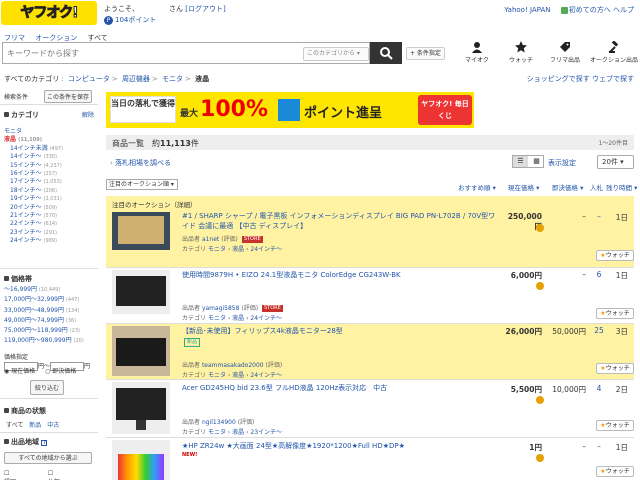  I want to click on web-link: ウェブで探す, so click(613, 79).